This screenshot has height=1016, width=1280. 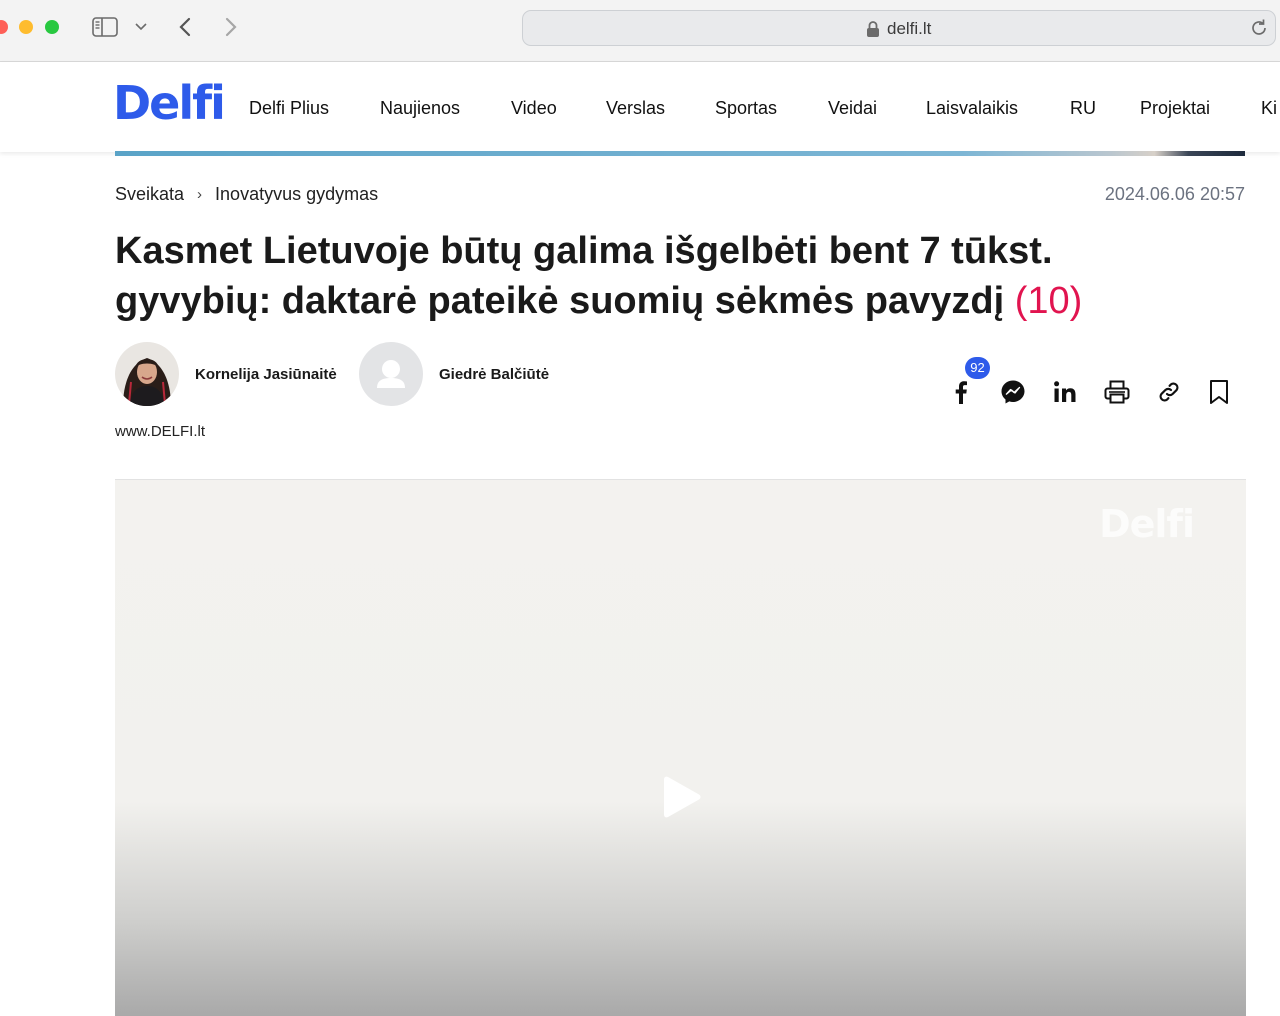 I want to click on author-giedre: Giedrė Balčiūtė, so click(x=454, y=374).